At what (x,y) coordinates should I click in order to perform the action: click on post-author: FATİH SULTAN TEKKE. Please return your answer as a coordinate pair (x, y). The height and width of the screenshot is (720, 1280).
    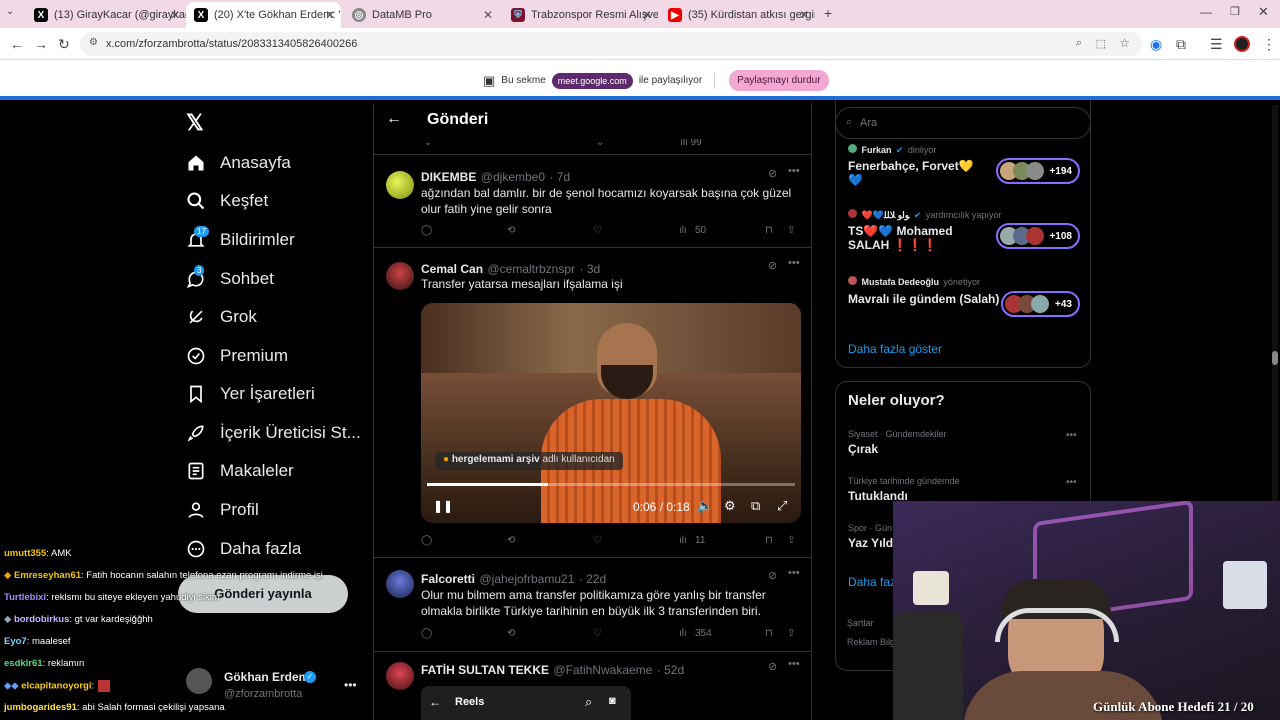
    Looking at the image, I should click on (485, 670).